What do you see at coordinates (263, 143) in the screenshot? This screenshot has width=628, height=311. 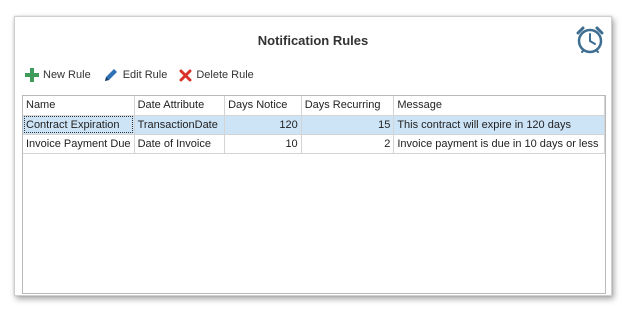 I see `cell-days-notice: 10` at bounding box center [263, 143].